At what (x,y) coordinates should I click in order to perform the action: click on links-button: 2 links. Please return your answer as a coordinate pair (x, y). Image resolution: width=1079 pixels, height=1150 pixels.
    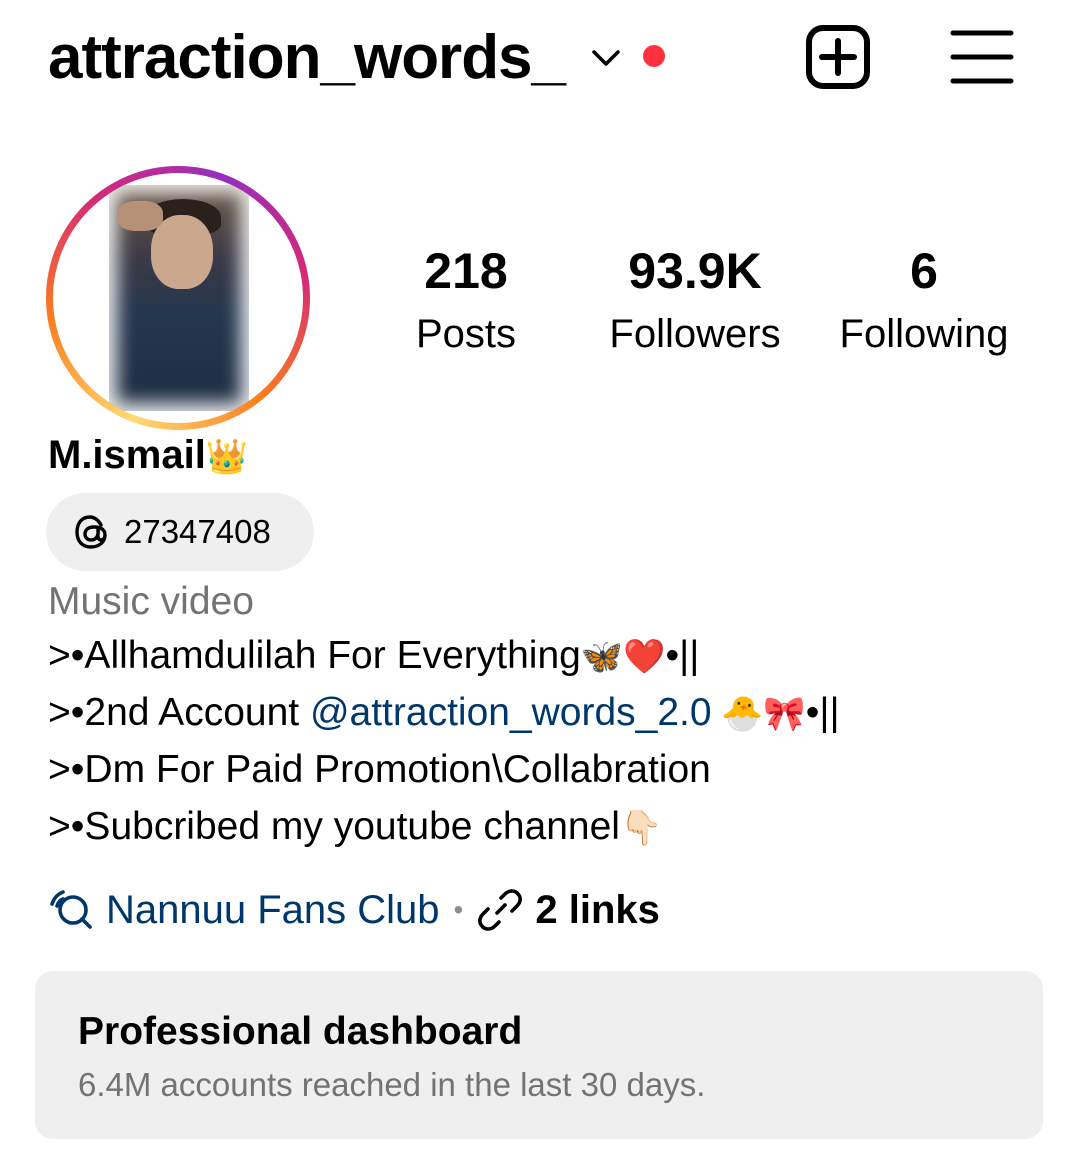
    Looking at the image, I should click on (597, 910).